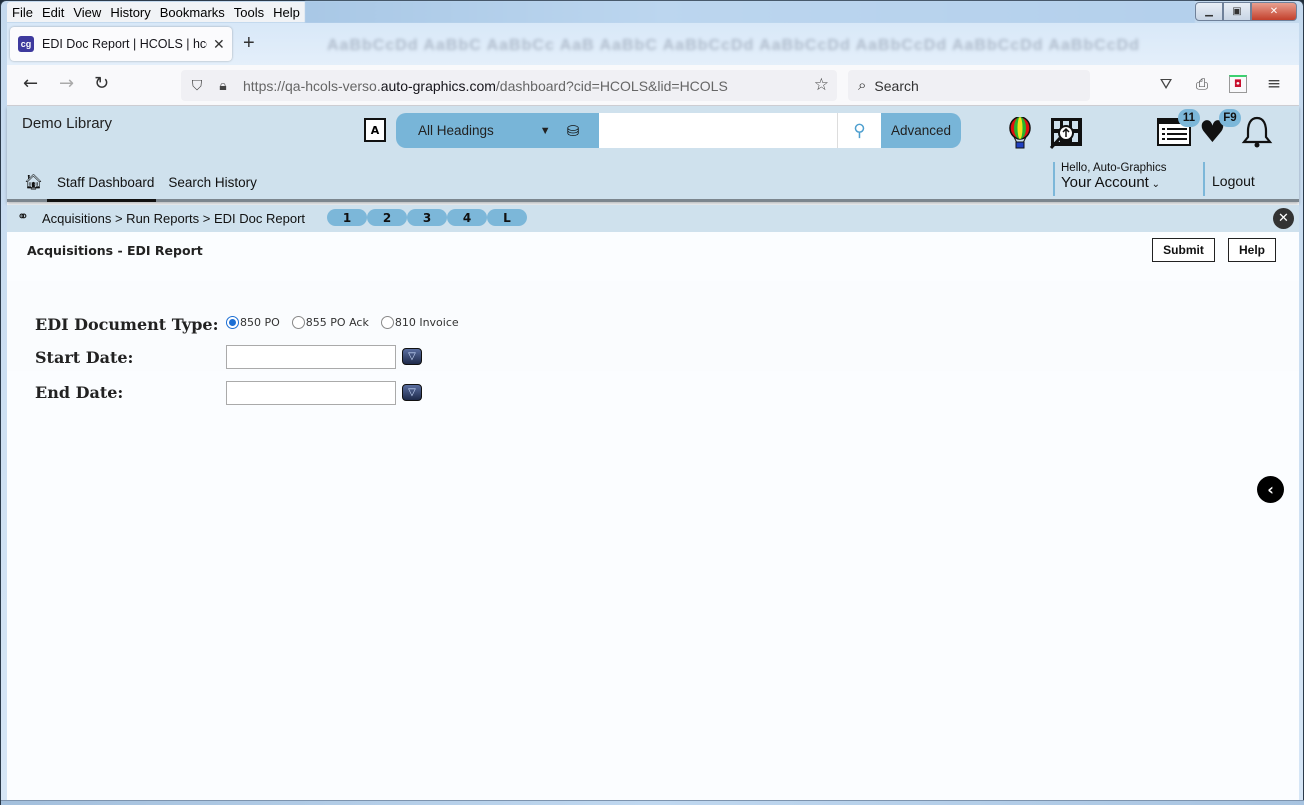  What do you see at coordinates (192, 12) in the screenshot?
I see `menu-bookmarks: Bookmarks` at bounding box center [192, 12].